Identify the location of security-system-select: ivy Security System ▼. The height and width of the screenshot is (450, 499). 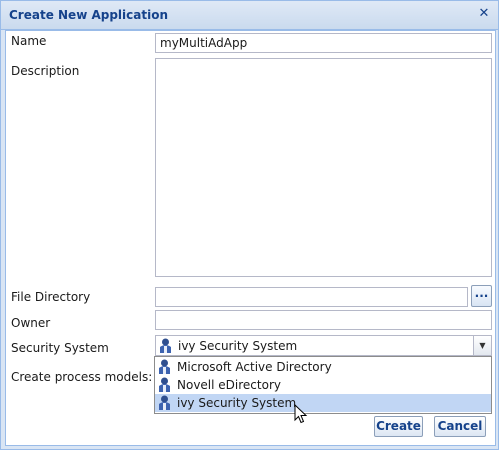
(323, 345).